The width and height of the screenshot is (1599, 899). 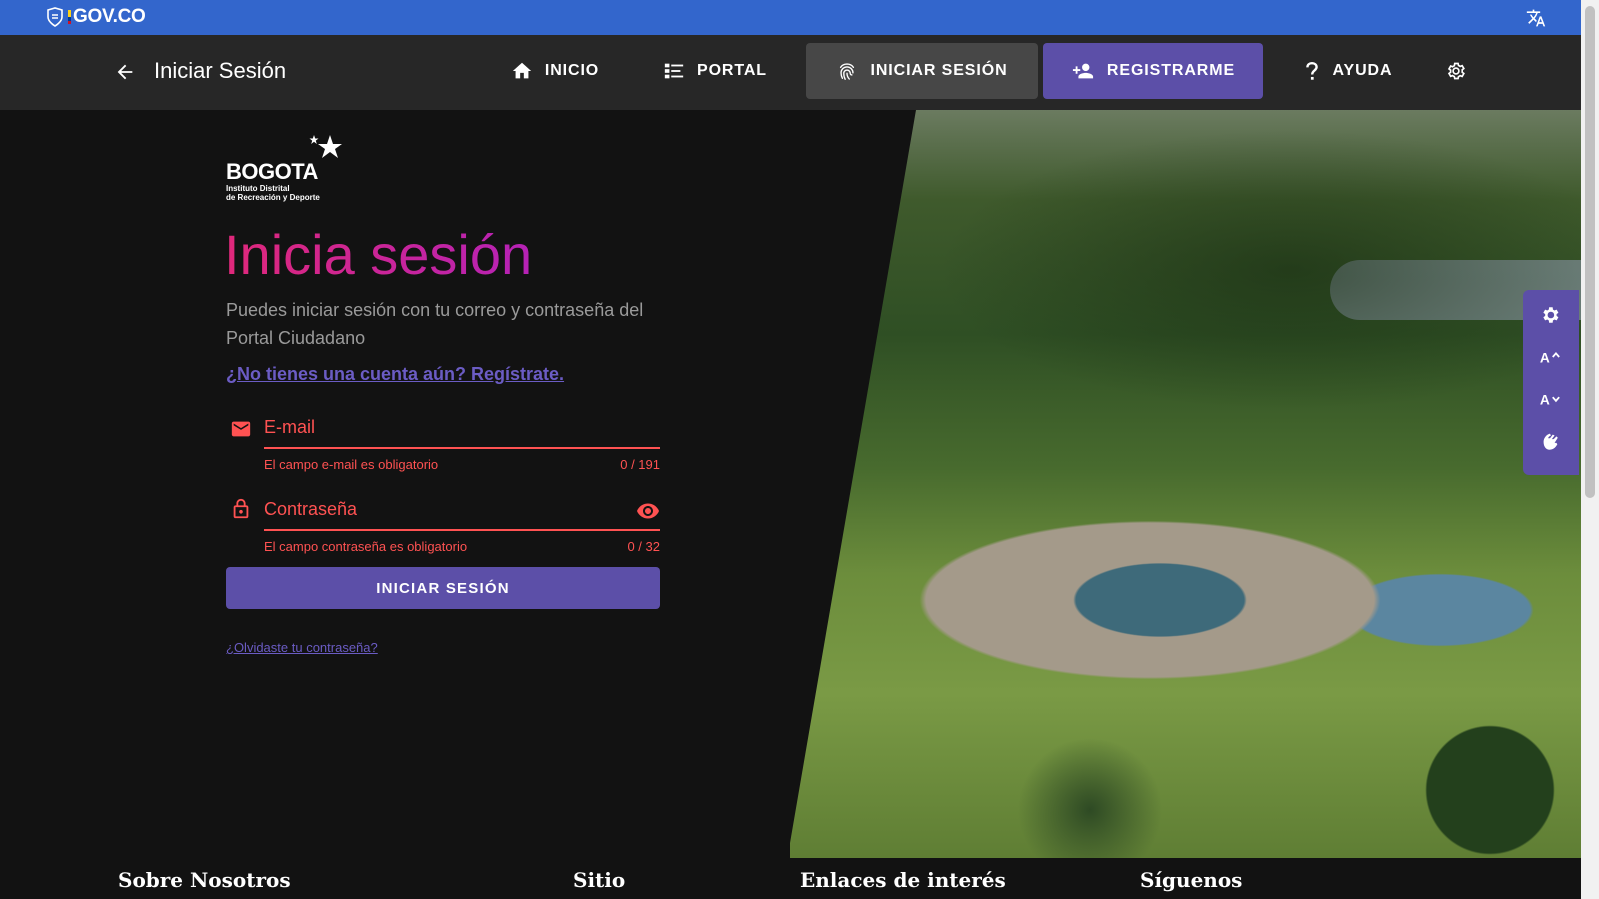 I want to click on footer-heading-sobre-nosotros: Sobre Nosotros, so click(x=204, y=880).